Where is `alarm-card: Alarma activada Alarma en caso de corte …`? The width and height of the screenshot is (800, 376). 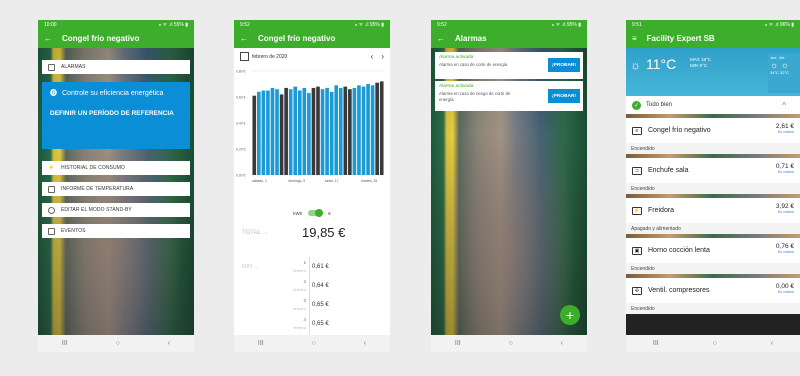
alarm-card: Alarma activada Alarma en caso de corte … is located at coordinates (509, 65).